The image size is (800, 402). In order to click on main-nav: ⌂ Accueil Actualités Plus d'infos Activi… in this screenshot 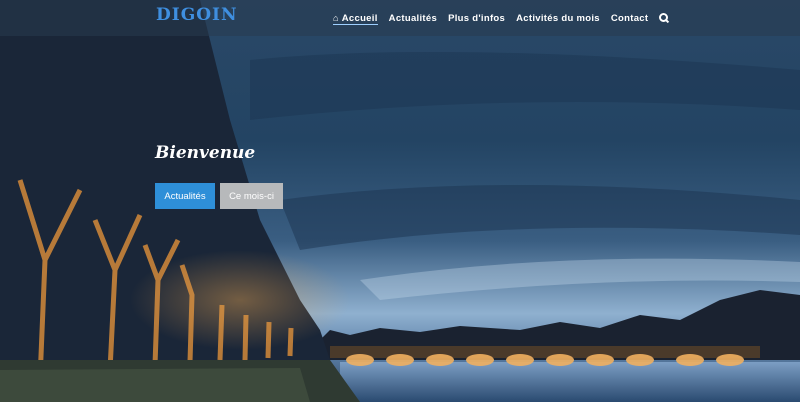, I will do `click(506, 18)`.